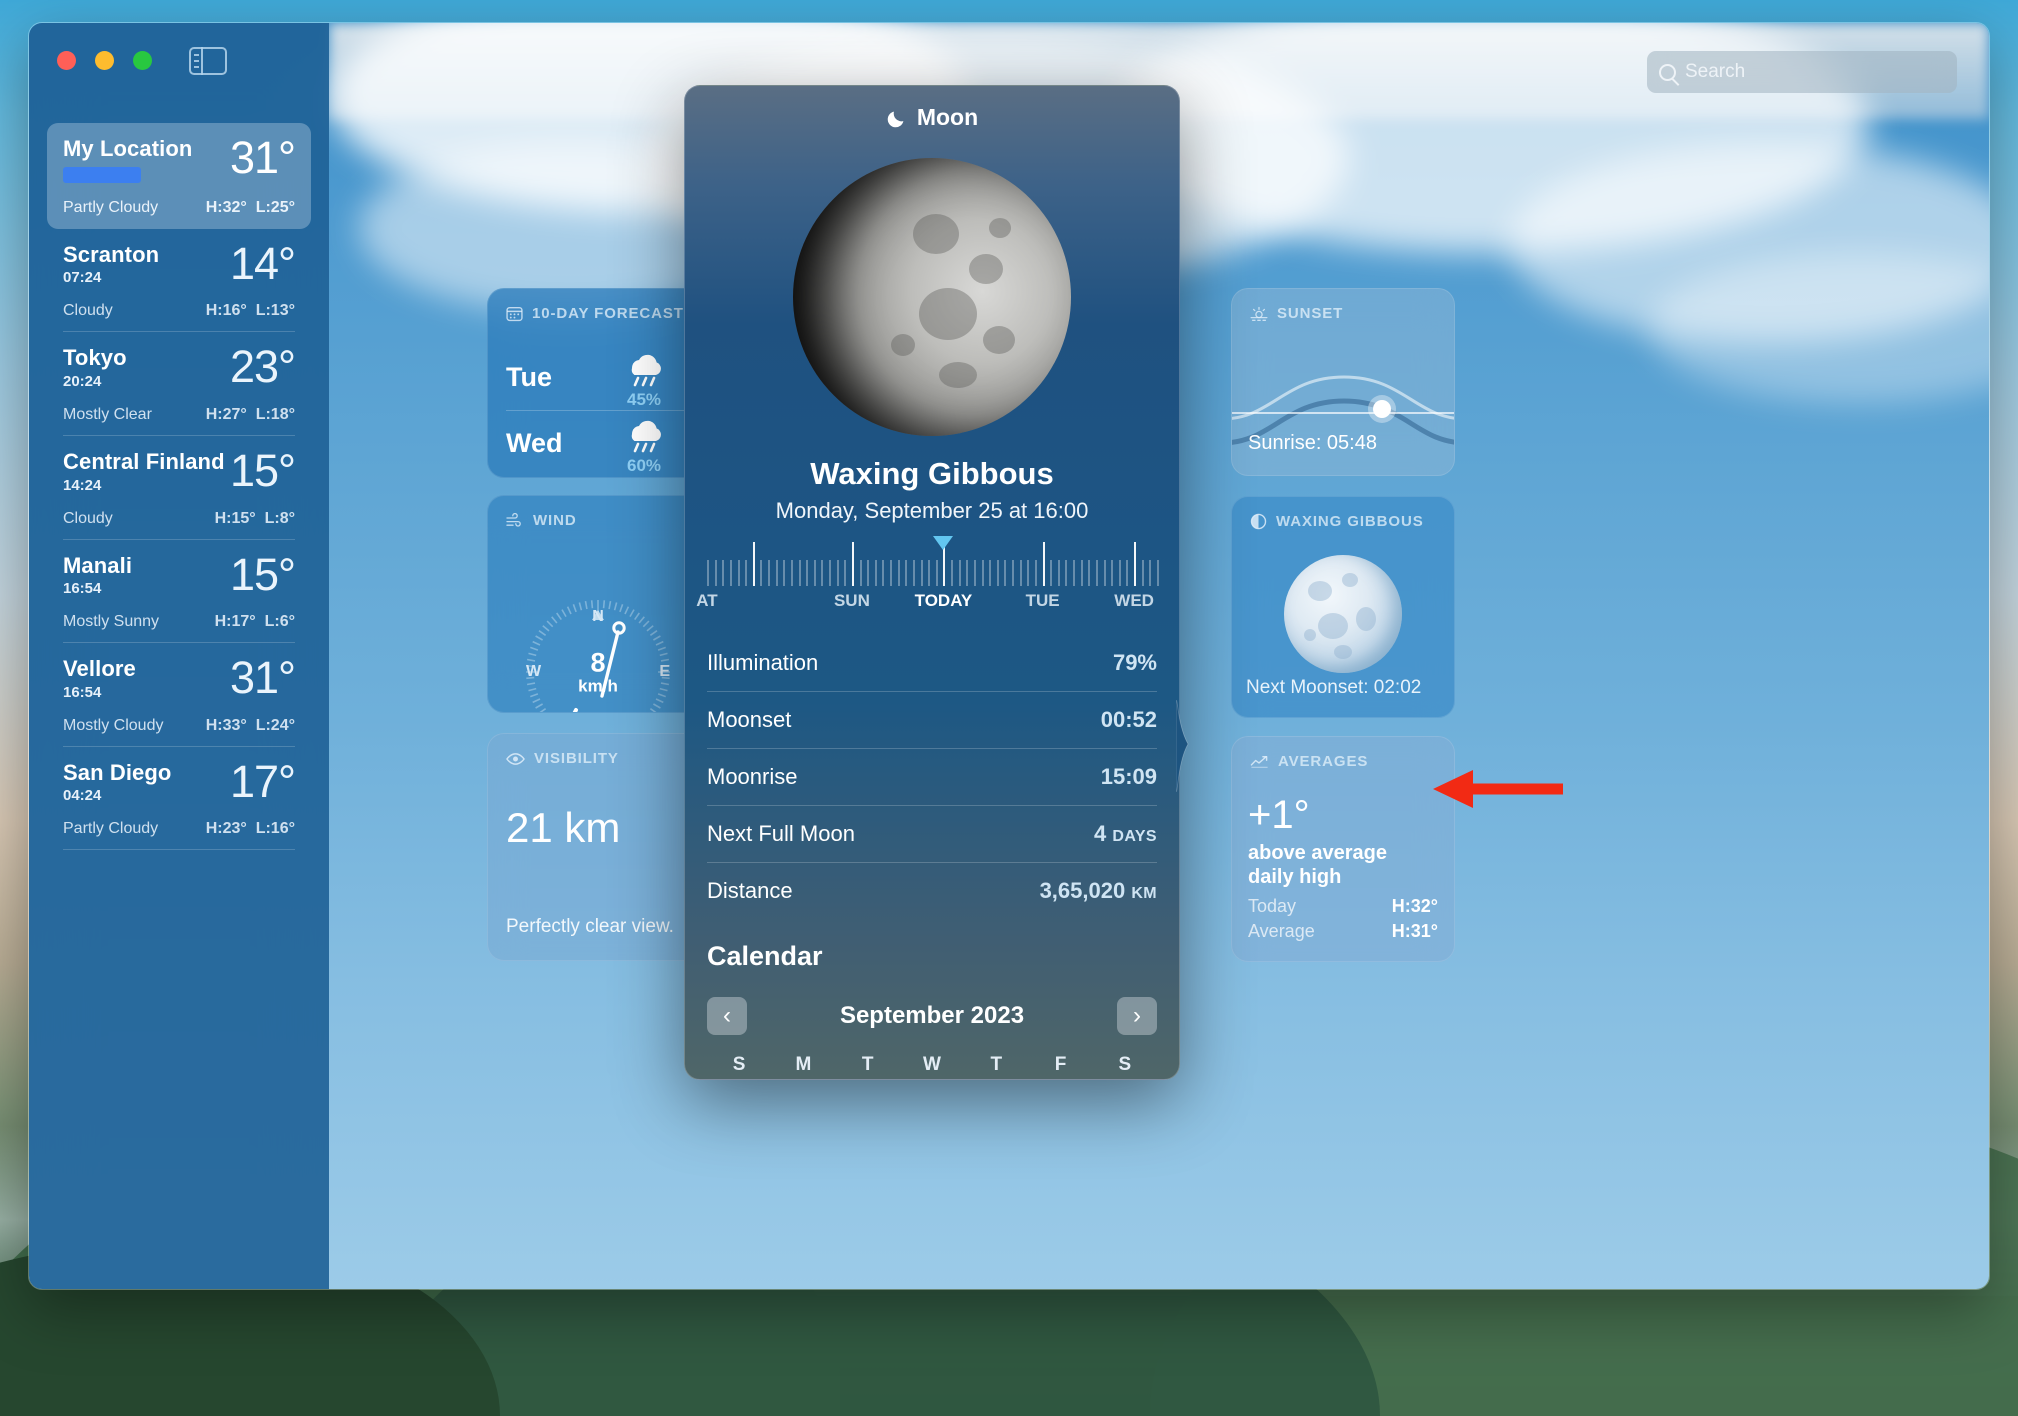  What do you see at coordinates (932, 890) in the screenshot?
I see `moon-detail-row: Distance 3,65,020 KM` at bounding box center [932, 890].